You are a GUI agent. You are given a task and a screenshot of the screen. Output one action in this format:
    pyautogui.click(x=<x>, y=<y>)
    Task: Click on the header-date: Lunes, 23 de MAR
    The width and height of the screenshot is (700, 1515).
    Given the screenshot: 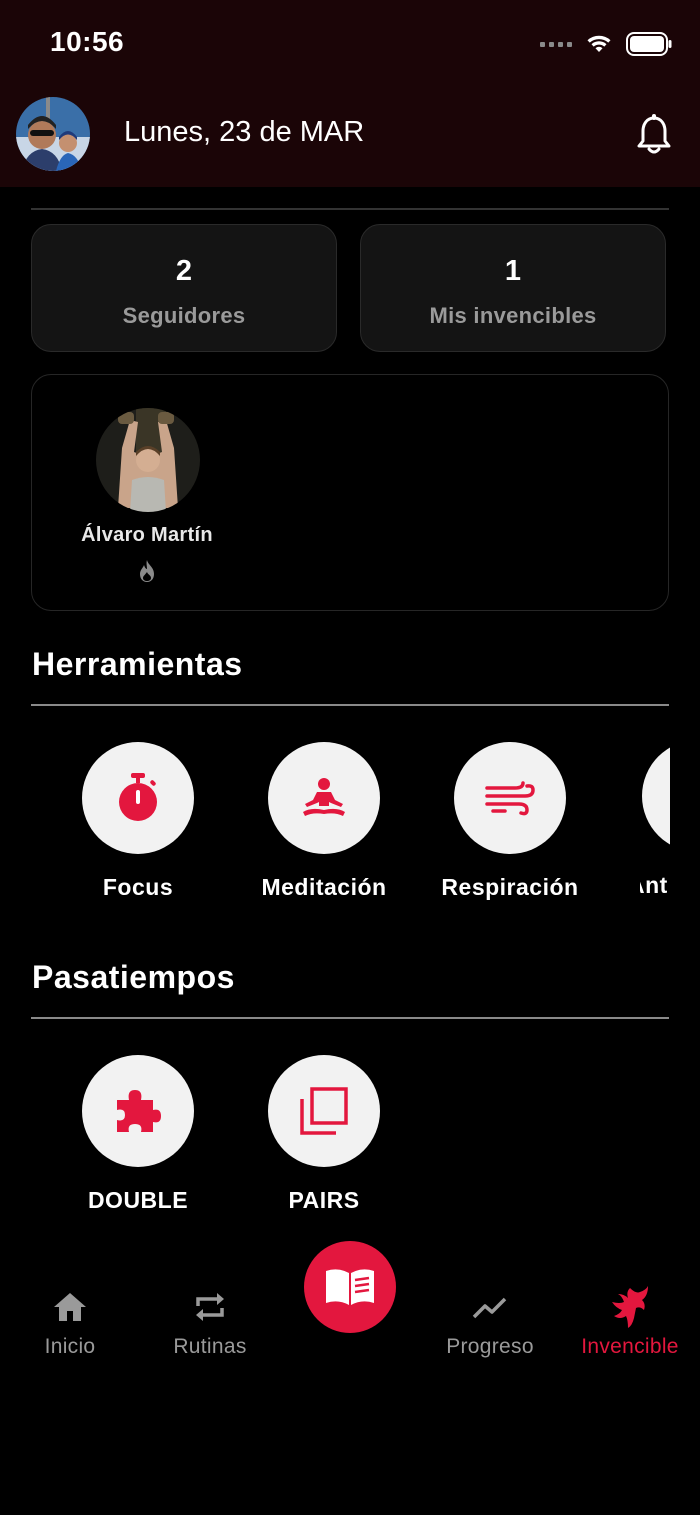 What is the action you would take?
    pyautogui.click(x=244, y=132)
    